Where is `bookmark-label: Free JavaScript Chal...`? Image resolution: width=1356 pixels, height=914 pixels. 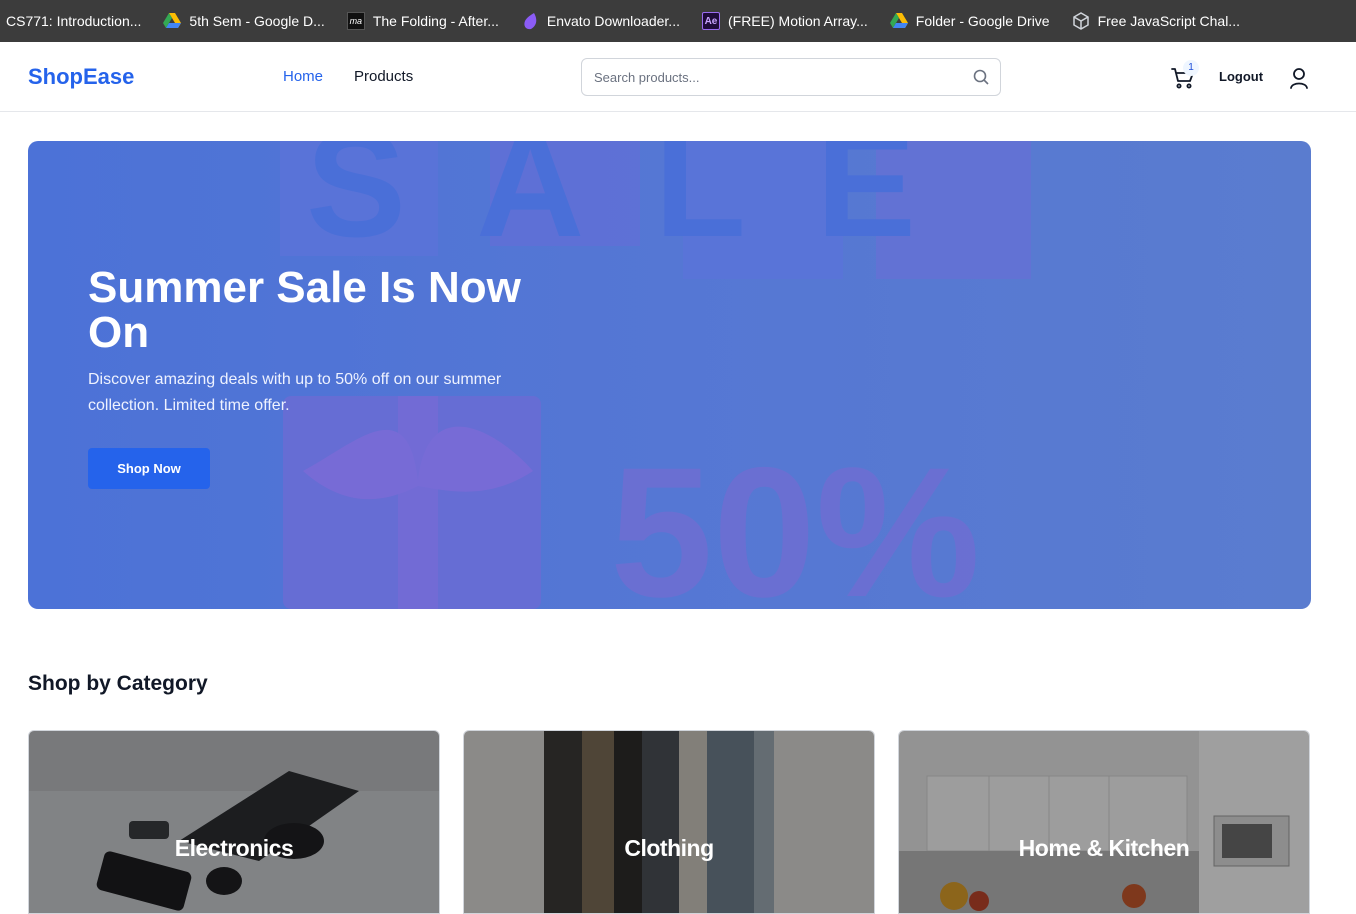
bookmark-label: Free JavaScript Chal... is located at coordinates (1168, 21).